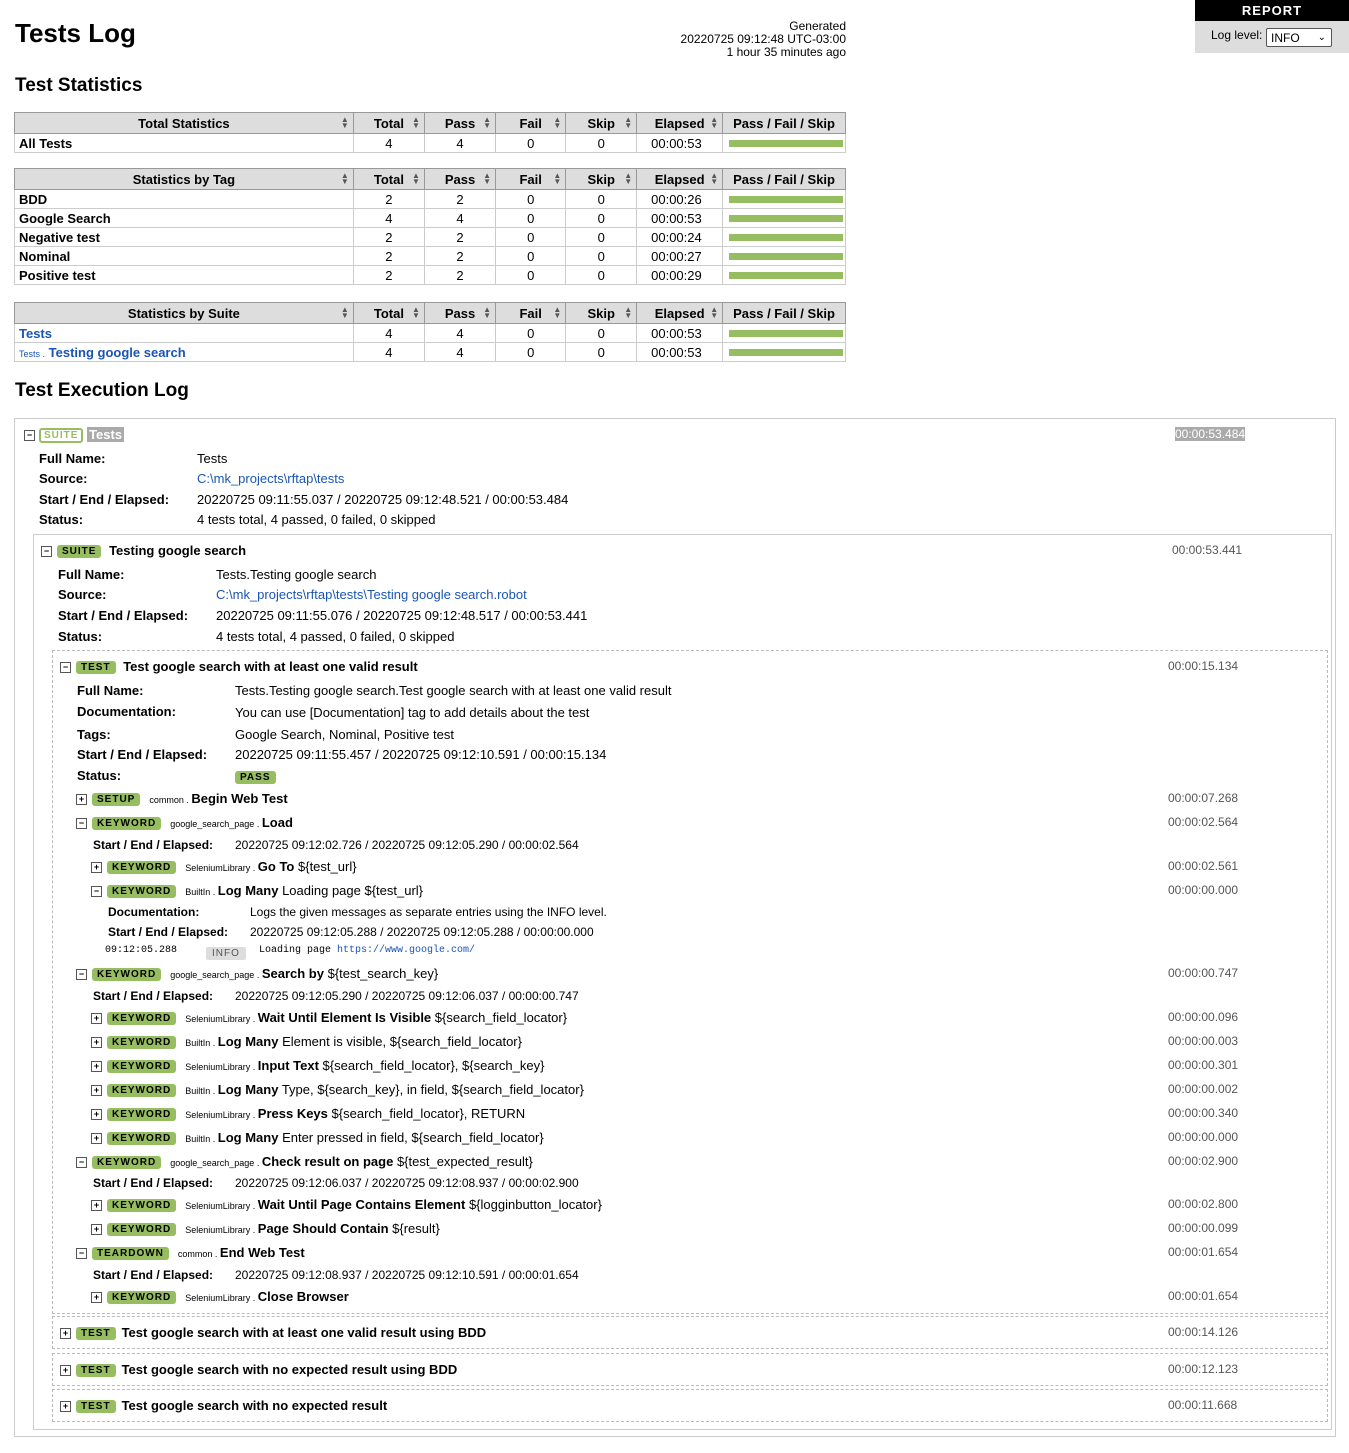  I want to click on column-header-label: Statistics by Tag, so click(184, 179).